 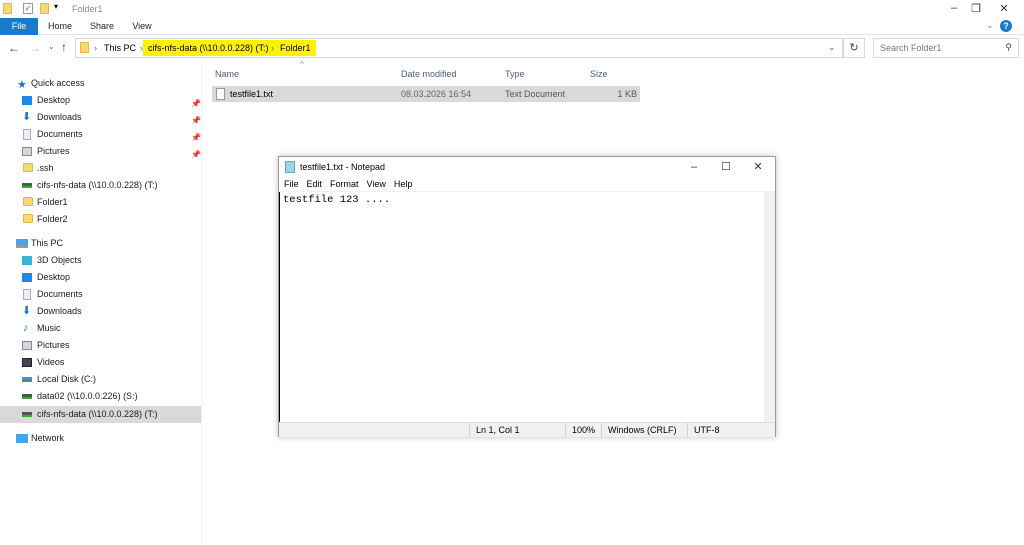 What do you see at coordinates (100, 151) in the screenshot?
I see `nav-item-pictures: Pictures 📌` at bounding box center [100, 151].